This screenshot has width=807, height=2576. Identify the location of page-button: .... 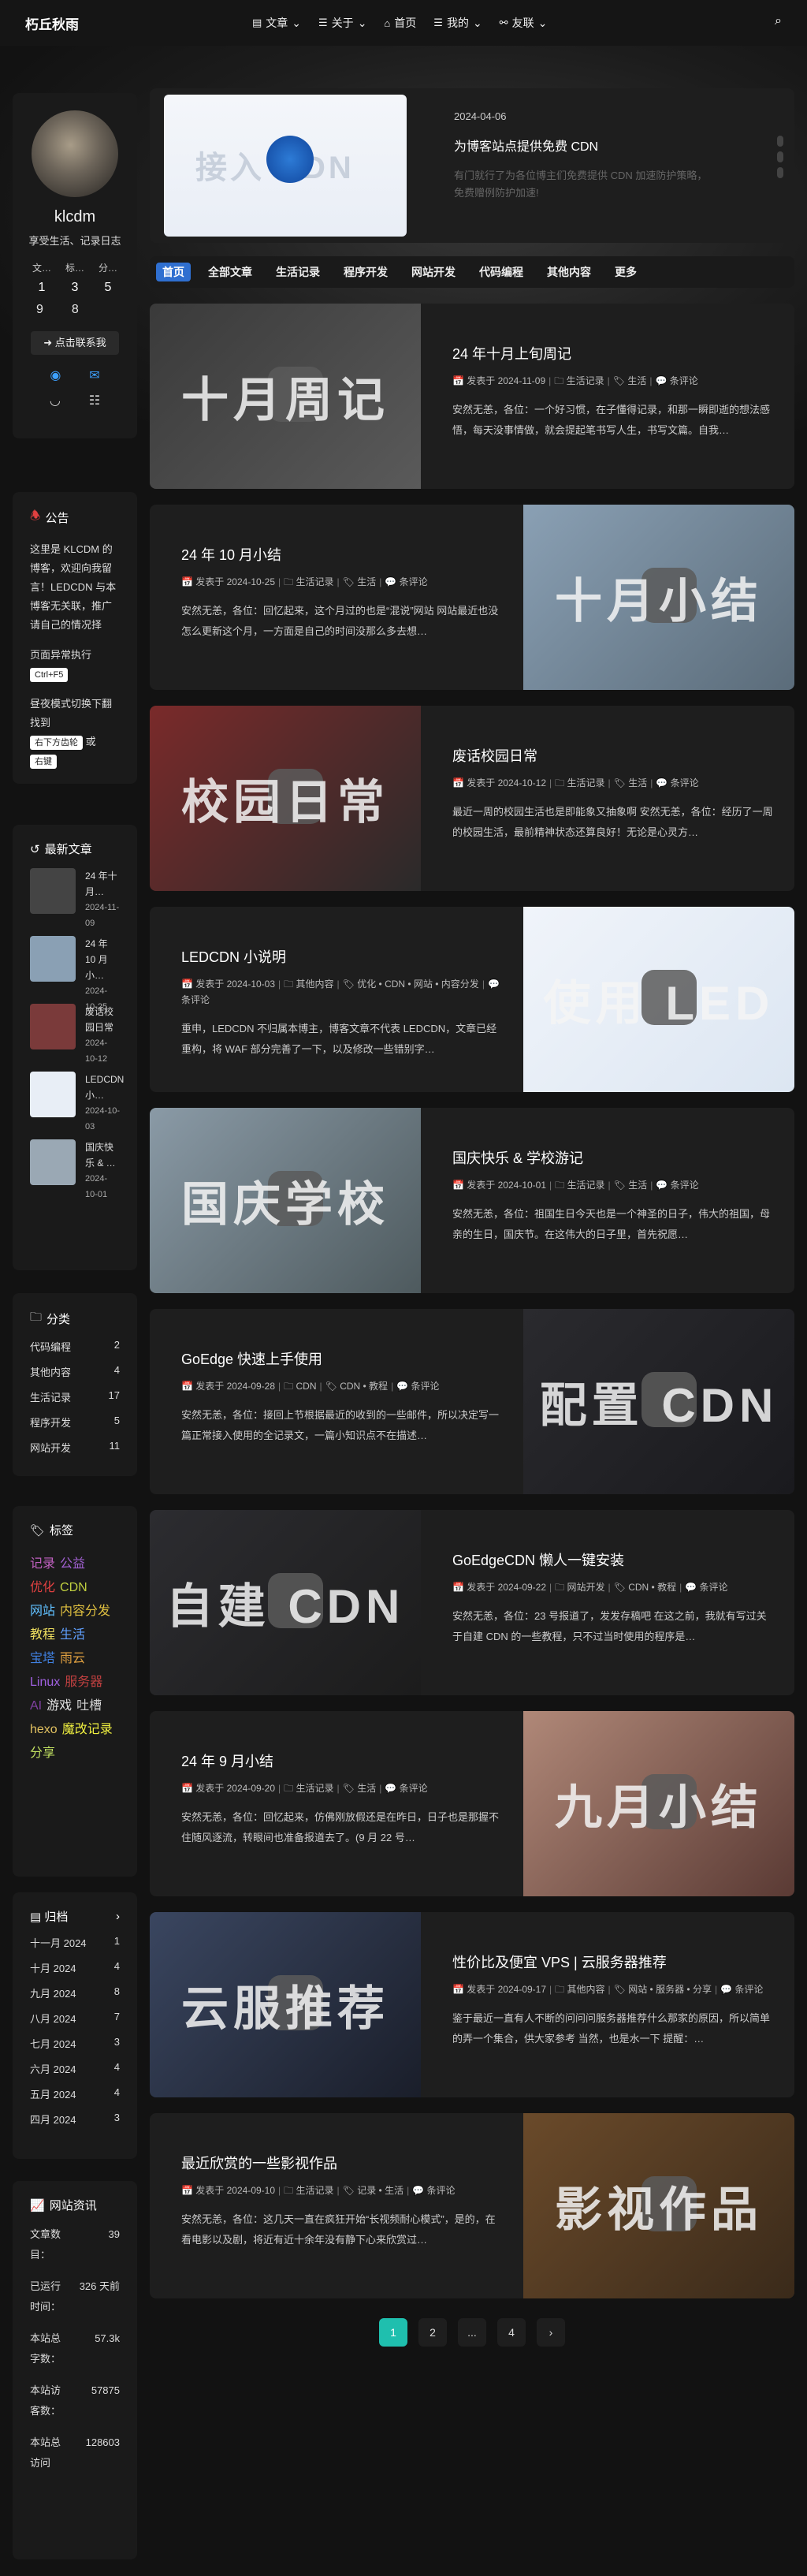
(472, 2332).